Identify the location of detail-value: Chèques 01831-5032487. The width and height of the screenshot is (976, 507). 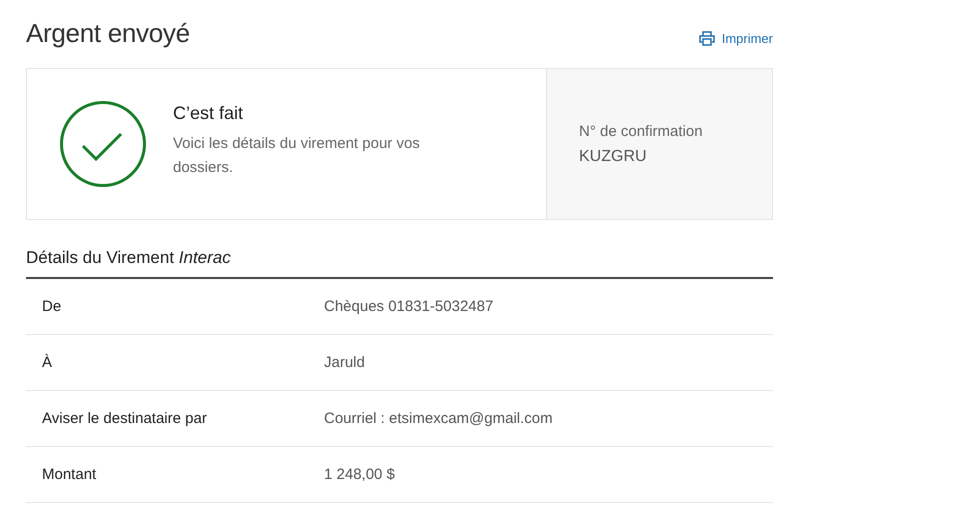
(409, 306).